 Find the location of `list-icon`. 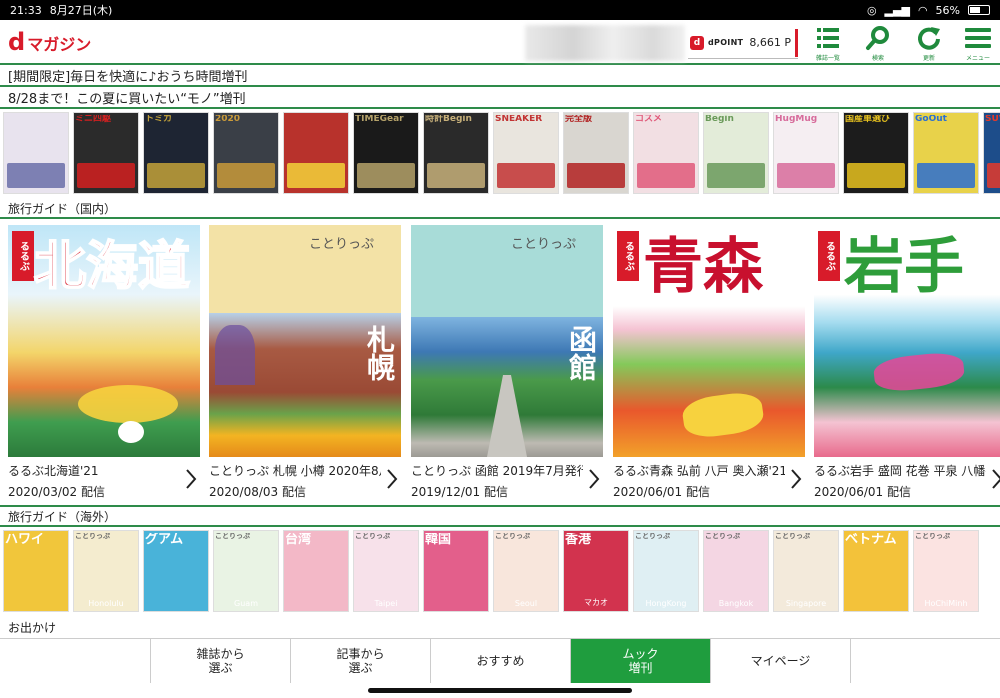

list-icon is located at coordinates (828, 37).